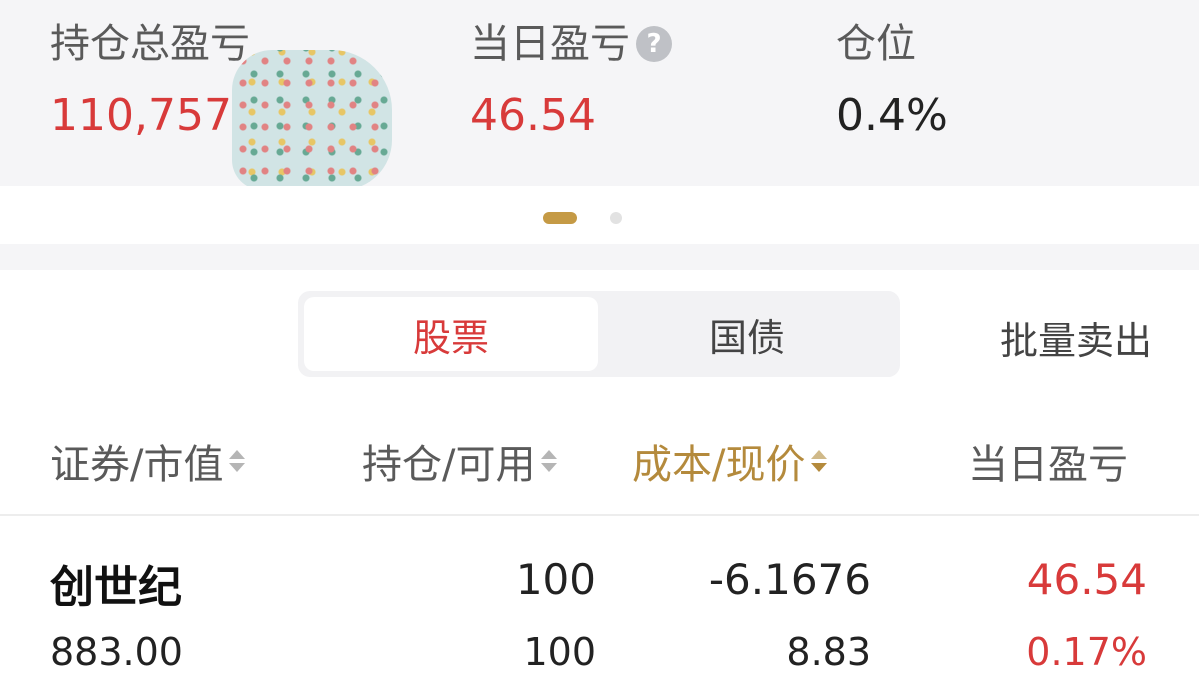 This screenshot has width=1199, height=698. What do you see at coordinates (451, 334) in the screenshot?
I see `tab-stocks: 股票` at bounding box center [451, 334].